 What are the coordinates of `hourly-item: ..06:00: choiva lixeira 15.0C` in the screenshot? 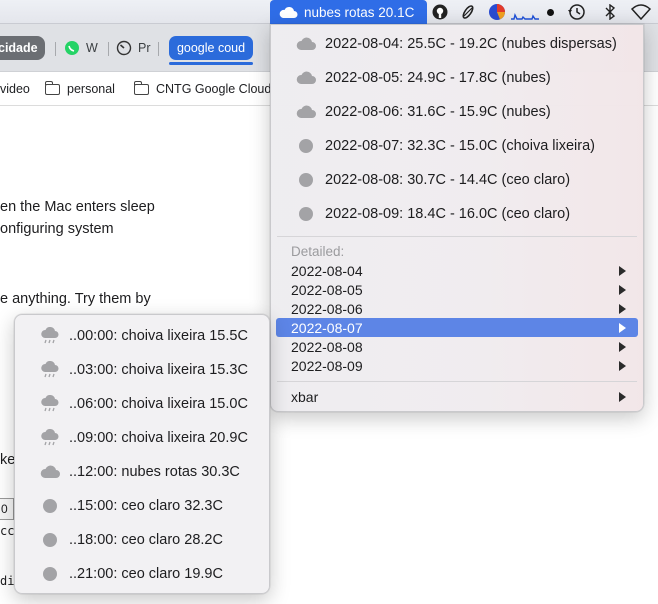 It's located at (143, 404).